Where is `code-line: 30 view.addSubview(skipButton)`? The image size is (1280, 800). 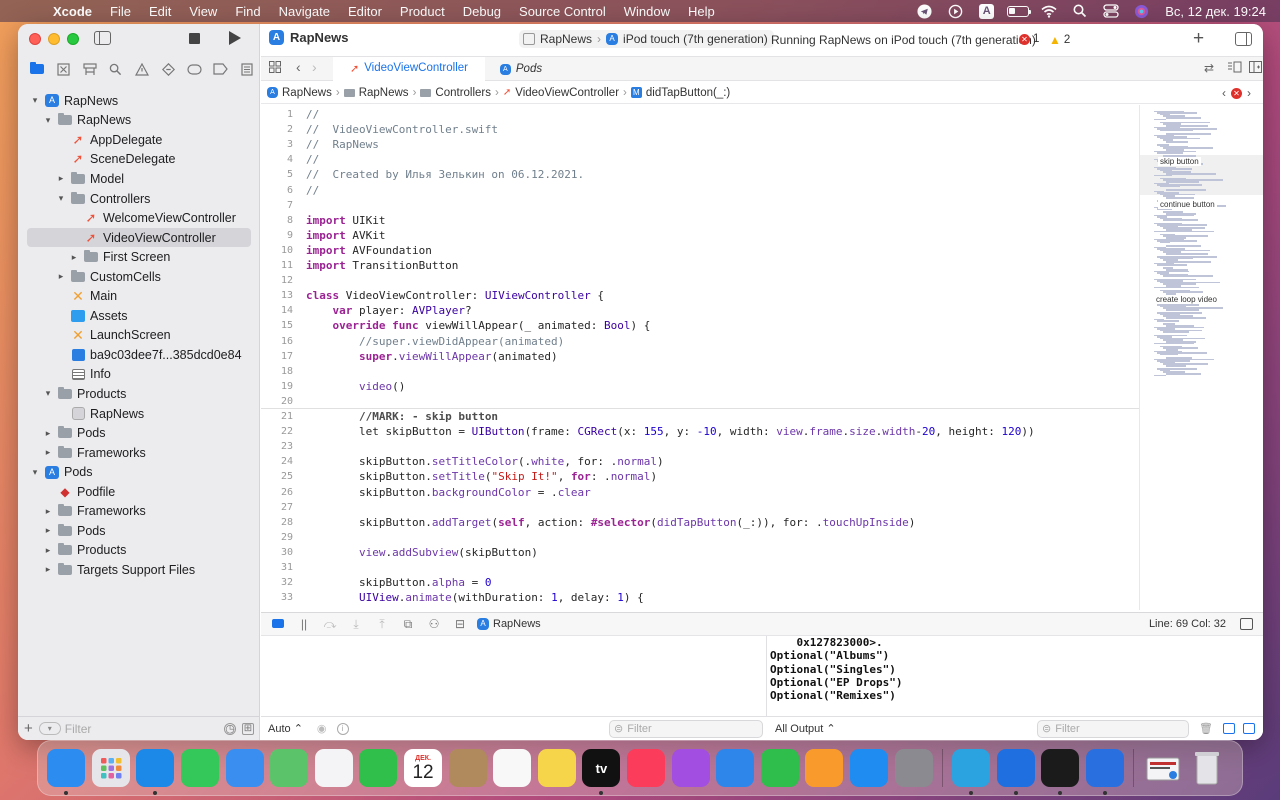
code-line: 30 view.addSubview(skipButton) is located at coordinates (700, 552).